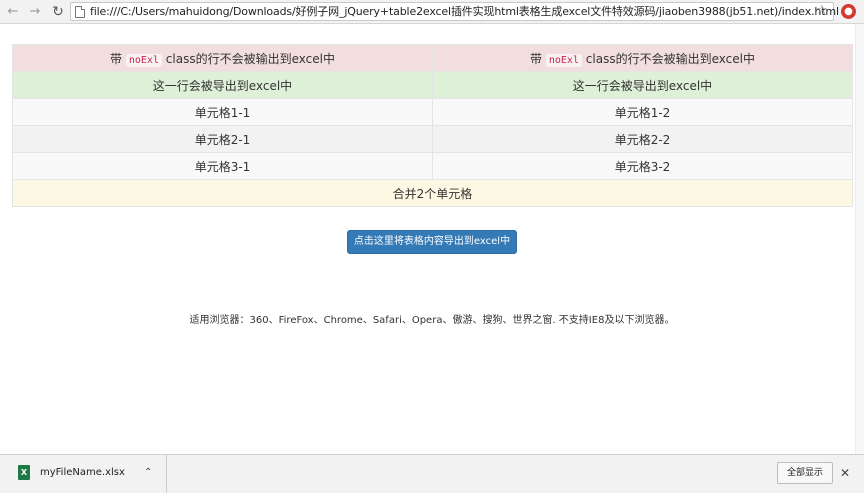  What do you see at coordinates (642, 166) in the screenshot?
I see `table-cell: 单元格3-2` at bounding box center [642, 166].